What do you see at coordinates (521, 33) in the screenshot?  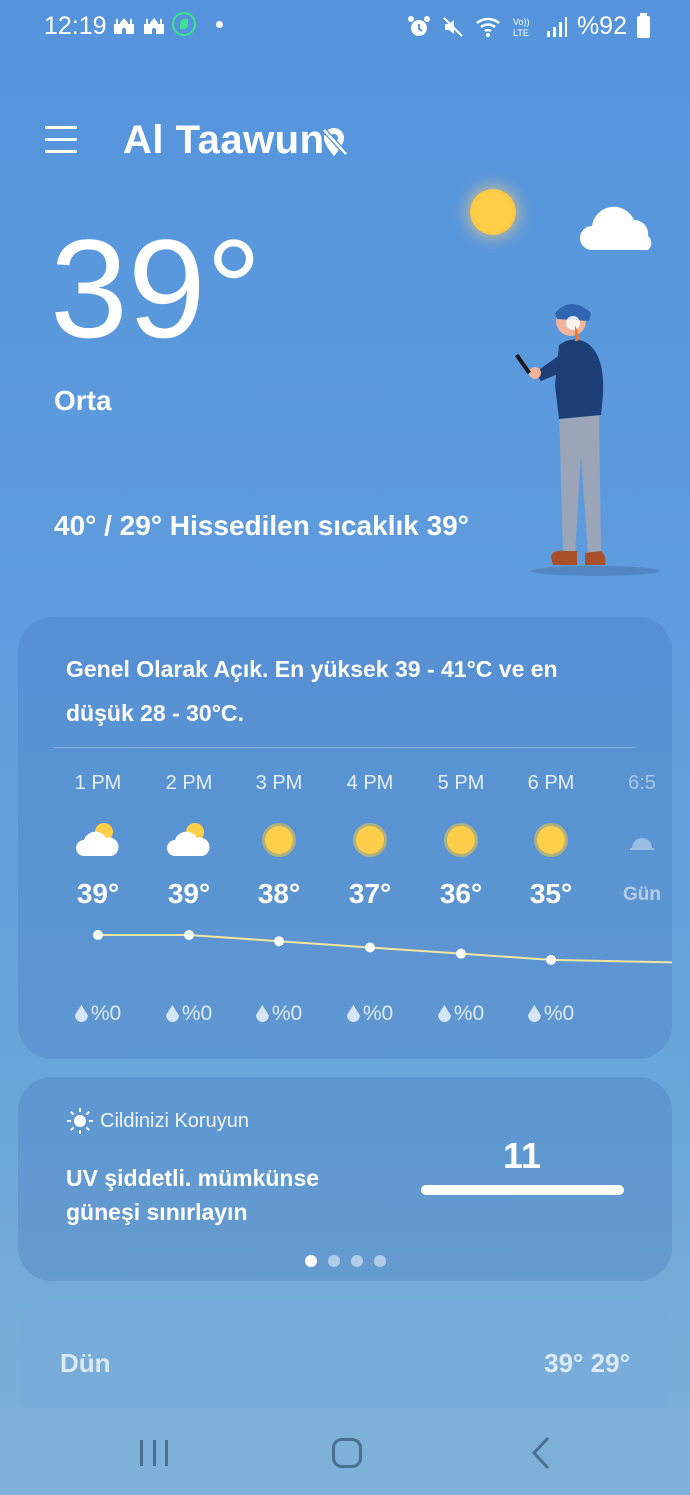 I see `svg-text: LTE` at bounding box center [521, 33].